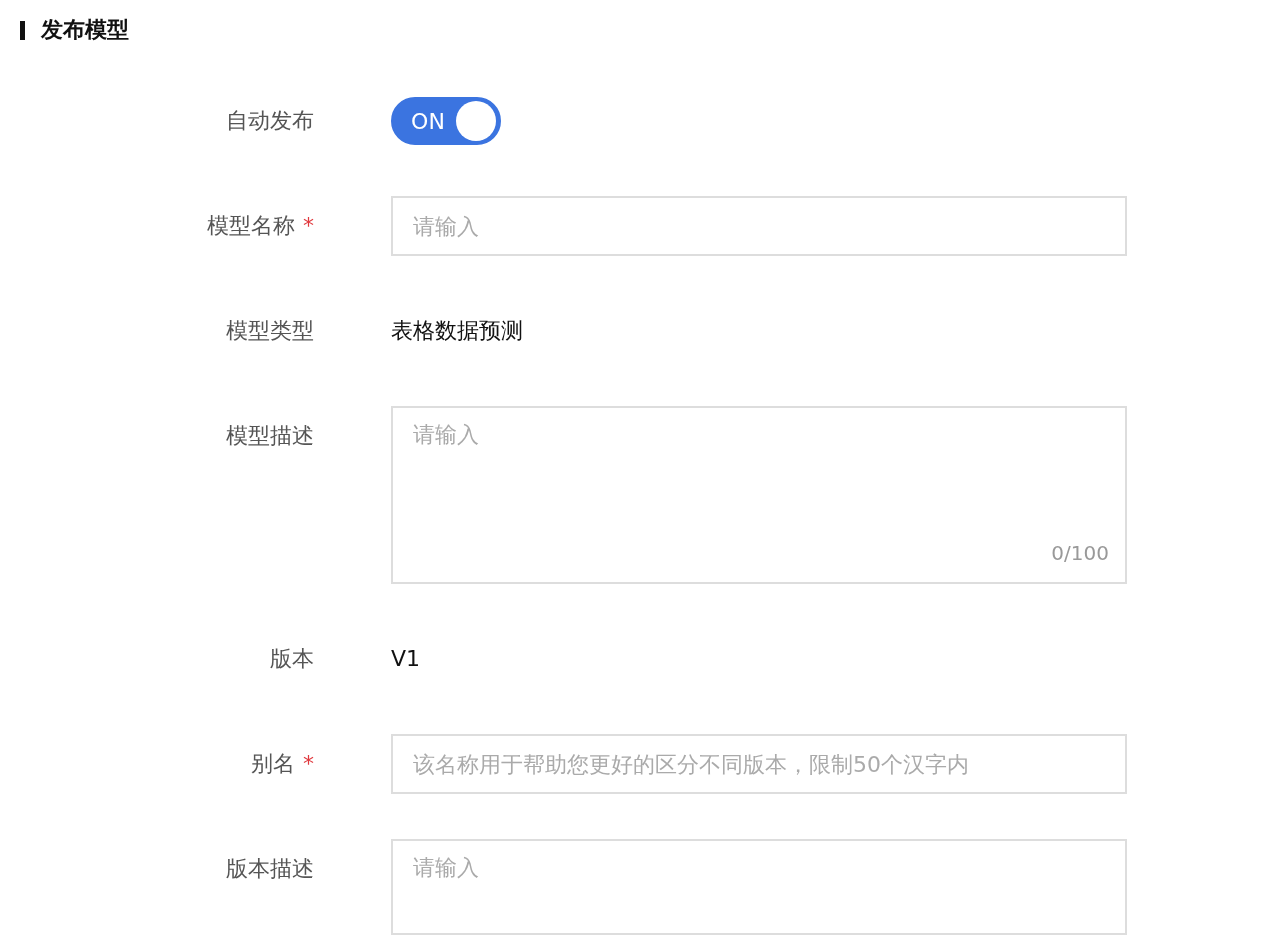 Image resolution: width=1280 pixels, height=949 pixels. I want to click on field-label: 模型类型, so click(270, 331).